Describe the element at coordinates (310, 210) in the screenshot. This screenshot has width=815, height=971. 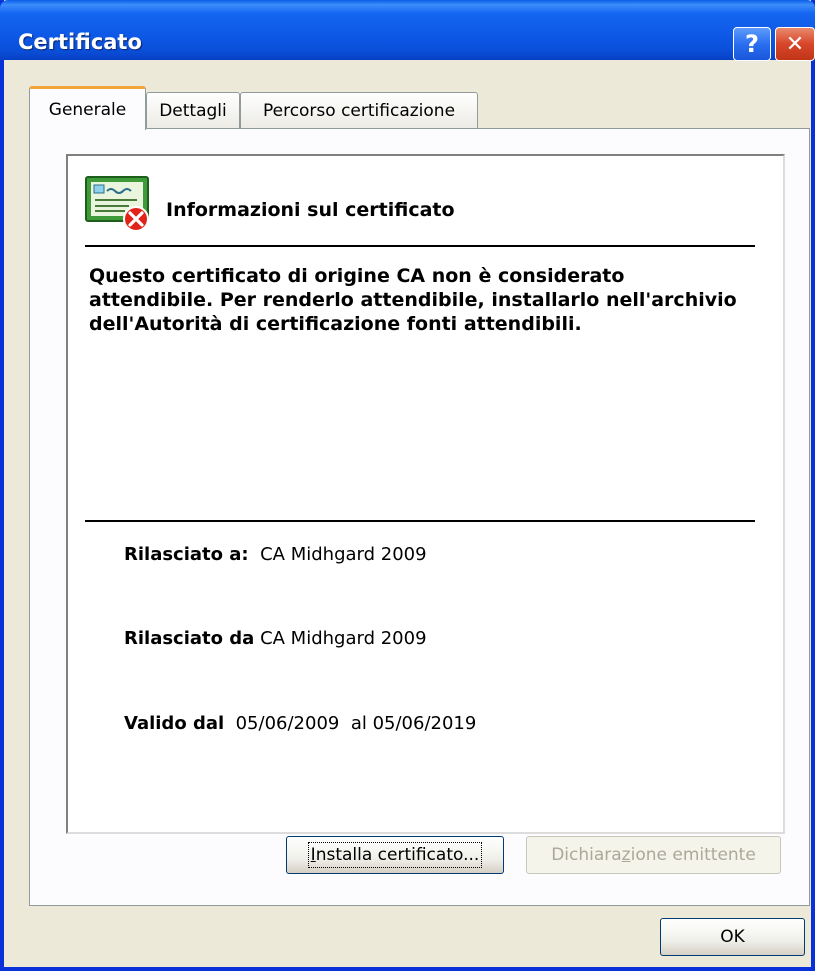
I see `certificate-info-heading: Informazioni sul certificato` at that location.